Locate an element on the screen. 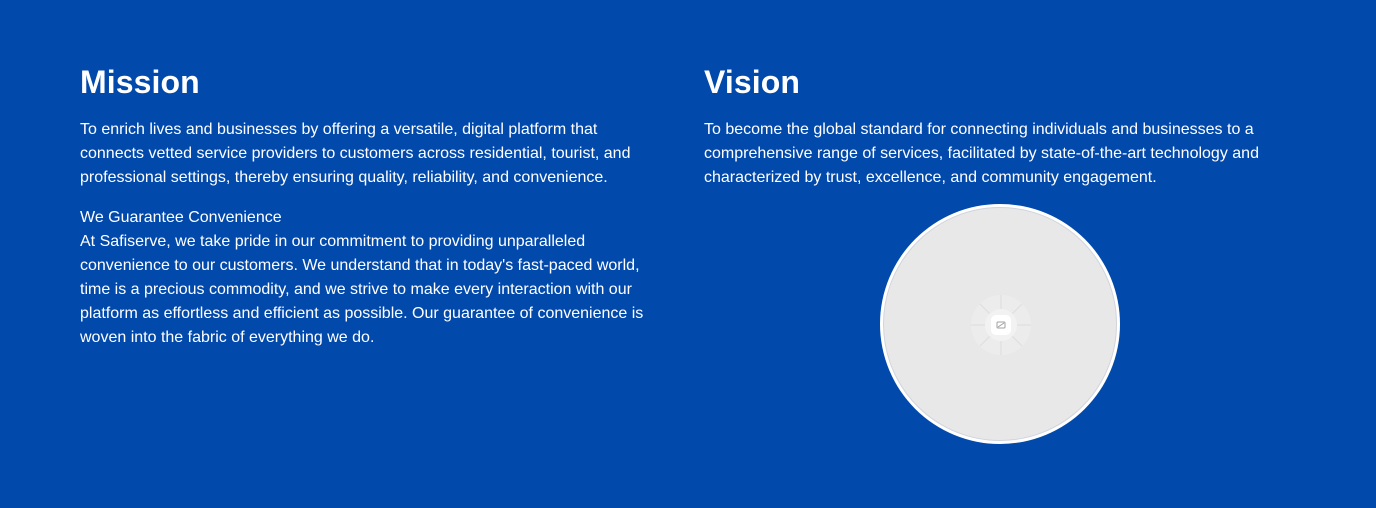 The height and width of the screenshot is (508, 1376). guarantee-heading: We Guarantee Convenience is located at coordinates (181, 217).